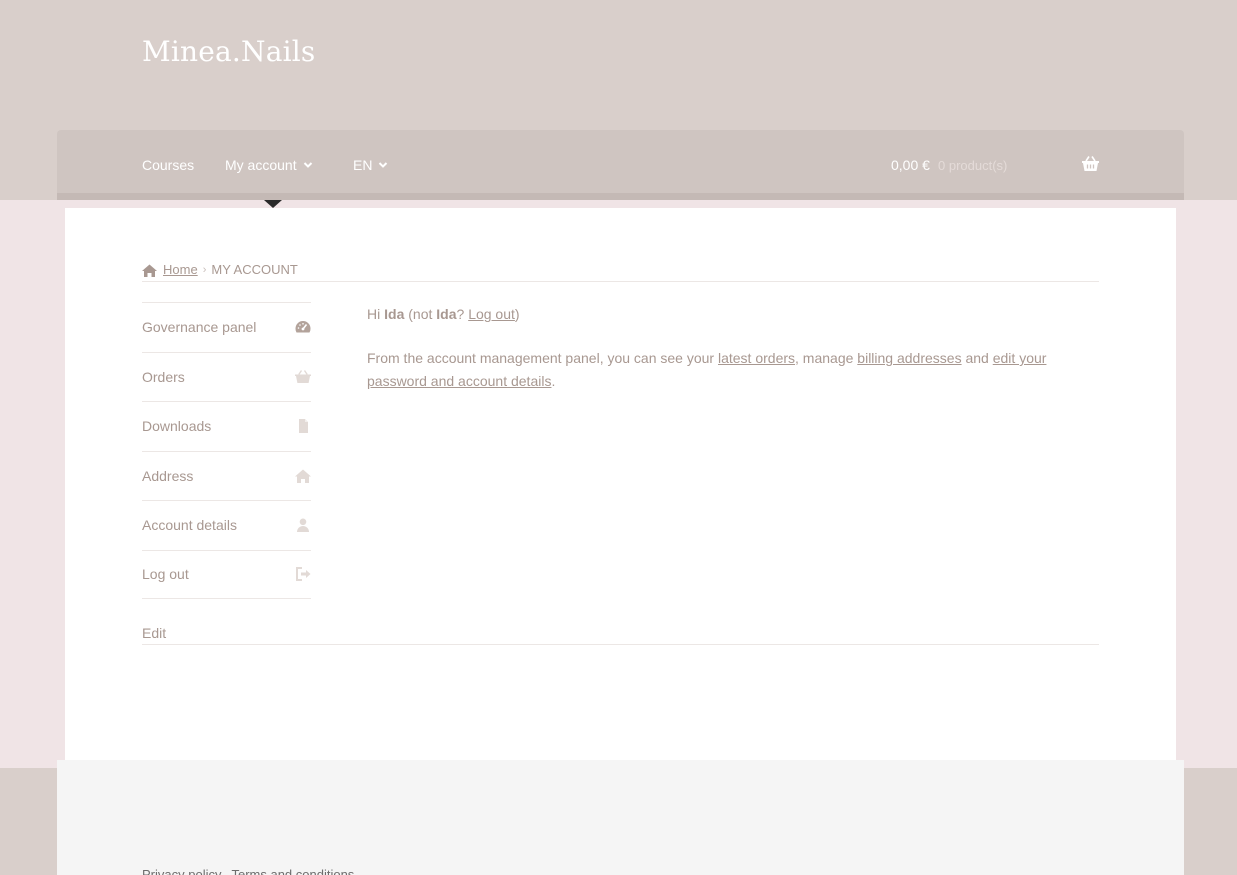 The image size is (1237, 875). Describe the element at coordinates (177, 426) in the screenshot. I see `account-nav-label: Downloads` at that location.